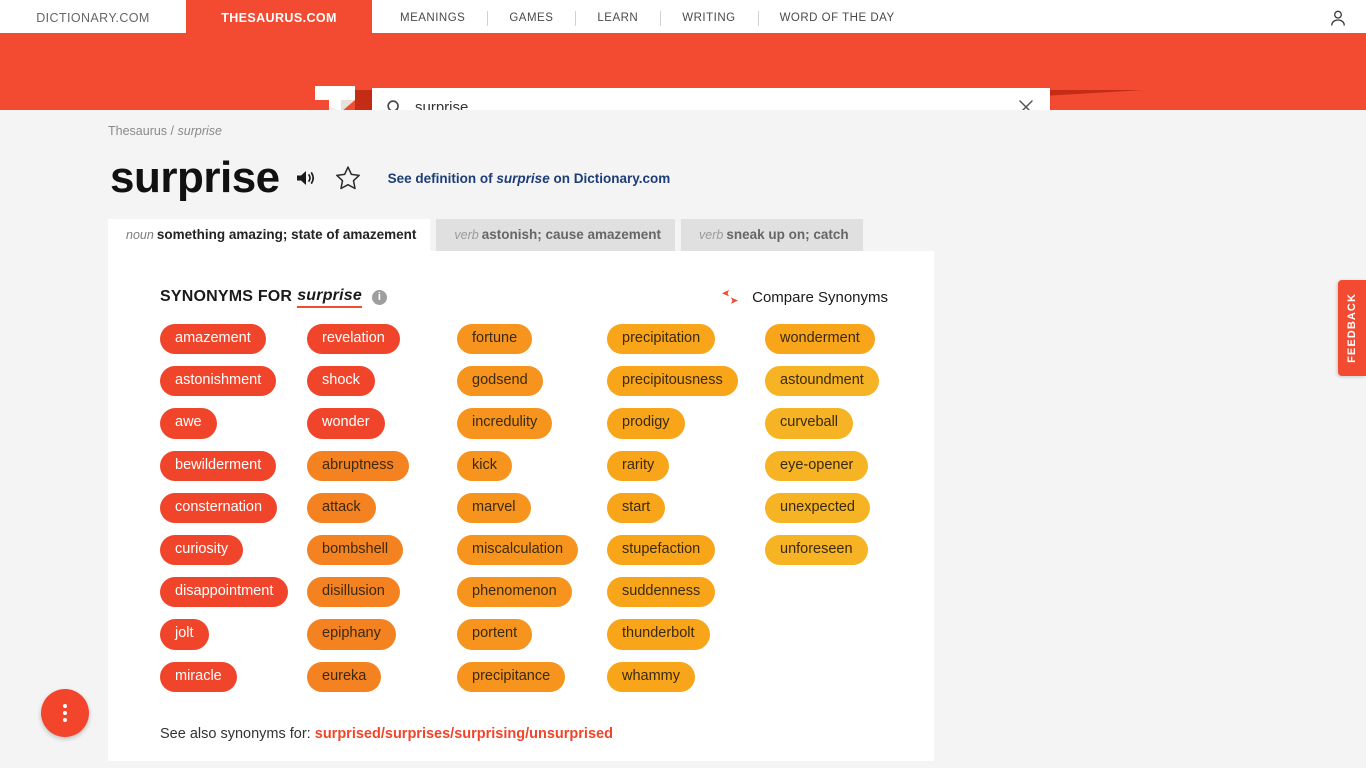  I want to click on compare-synonyms-button: Compare Synonyms, so click(804, 297).